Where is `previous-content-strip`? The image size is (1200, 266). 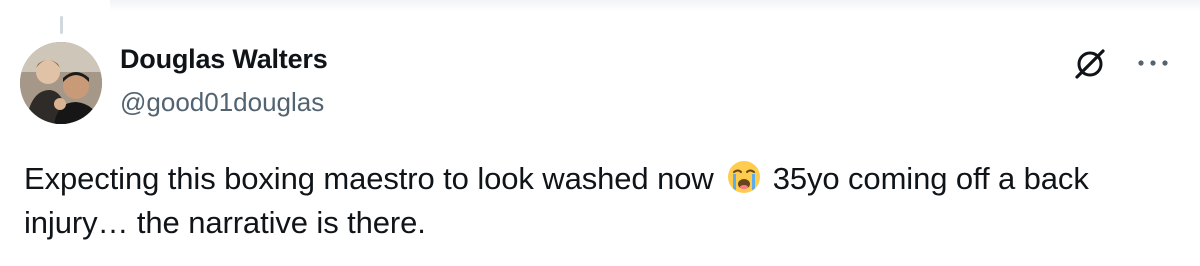
previous-content-strip is located at coordinates (655, 6).